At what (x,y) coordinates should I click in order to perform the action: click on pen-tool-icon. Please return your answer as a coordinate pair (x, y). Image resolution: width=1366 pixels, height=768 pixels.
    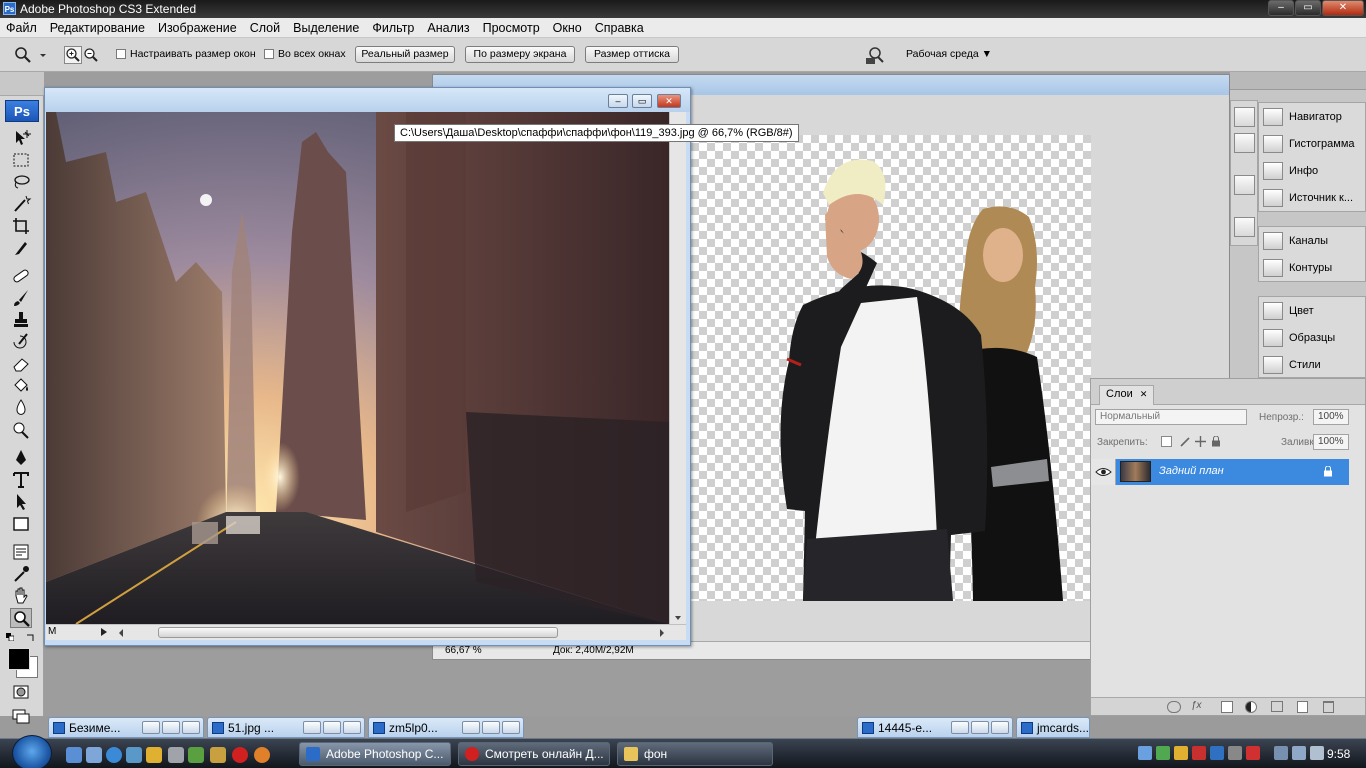
    Looking at the image, I should click on (21, 458).